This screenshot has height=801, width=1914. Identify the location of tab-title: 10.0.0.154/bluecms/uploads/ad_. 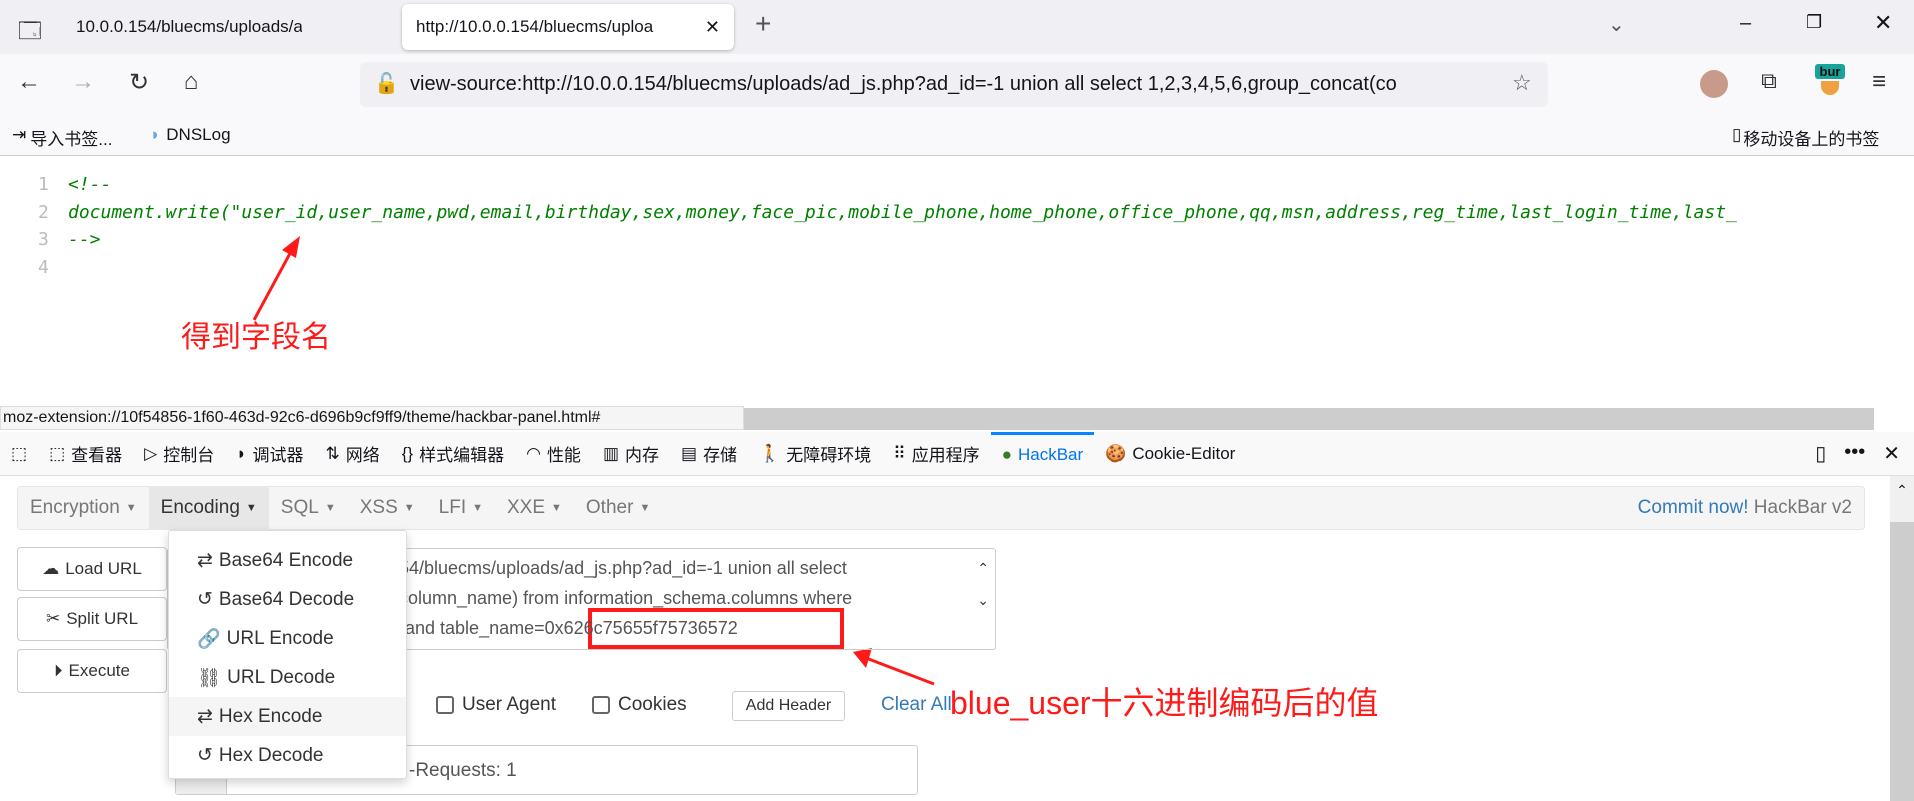
(189, 26).